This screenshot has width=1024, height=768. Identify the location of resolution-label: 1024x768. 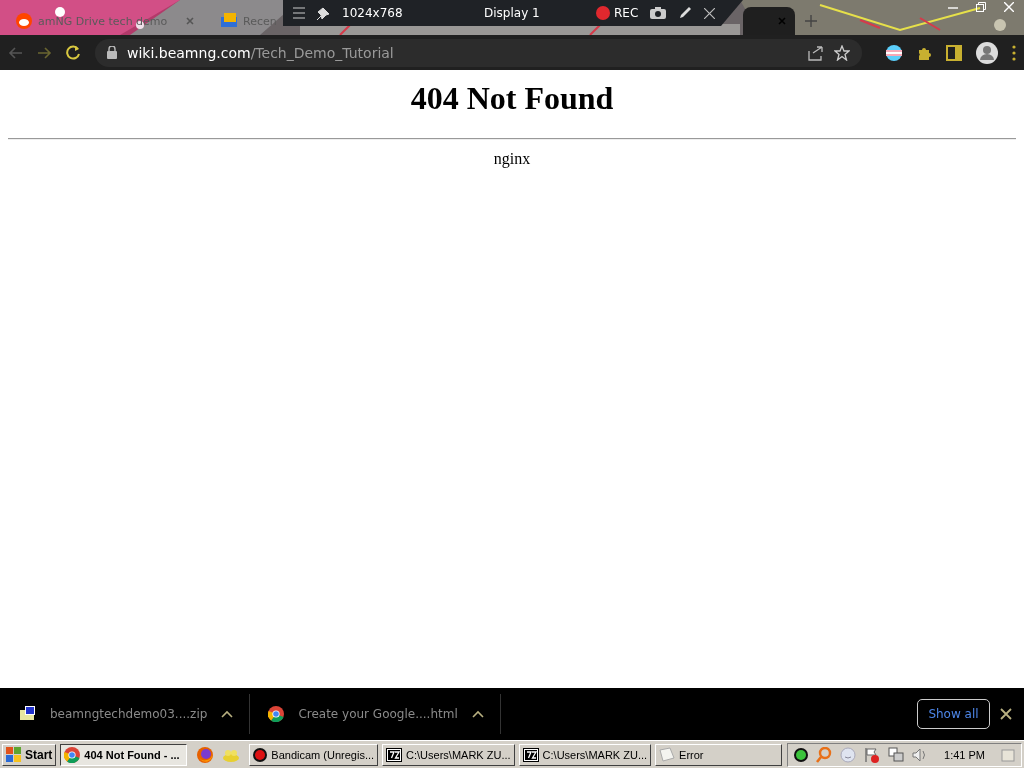
(373, 13).